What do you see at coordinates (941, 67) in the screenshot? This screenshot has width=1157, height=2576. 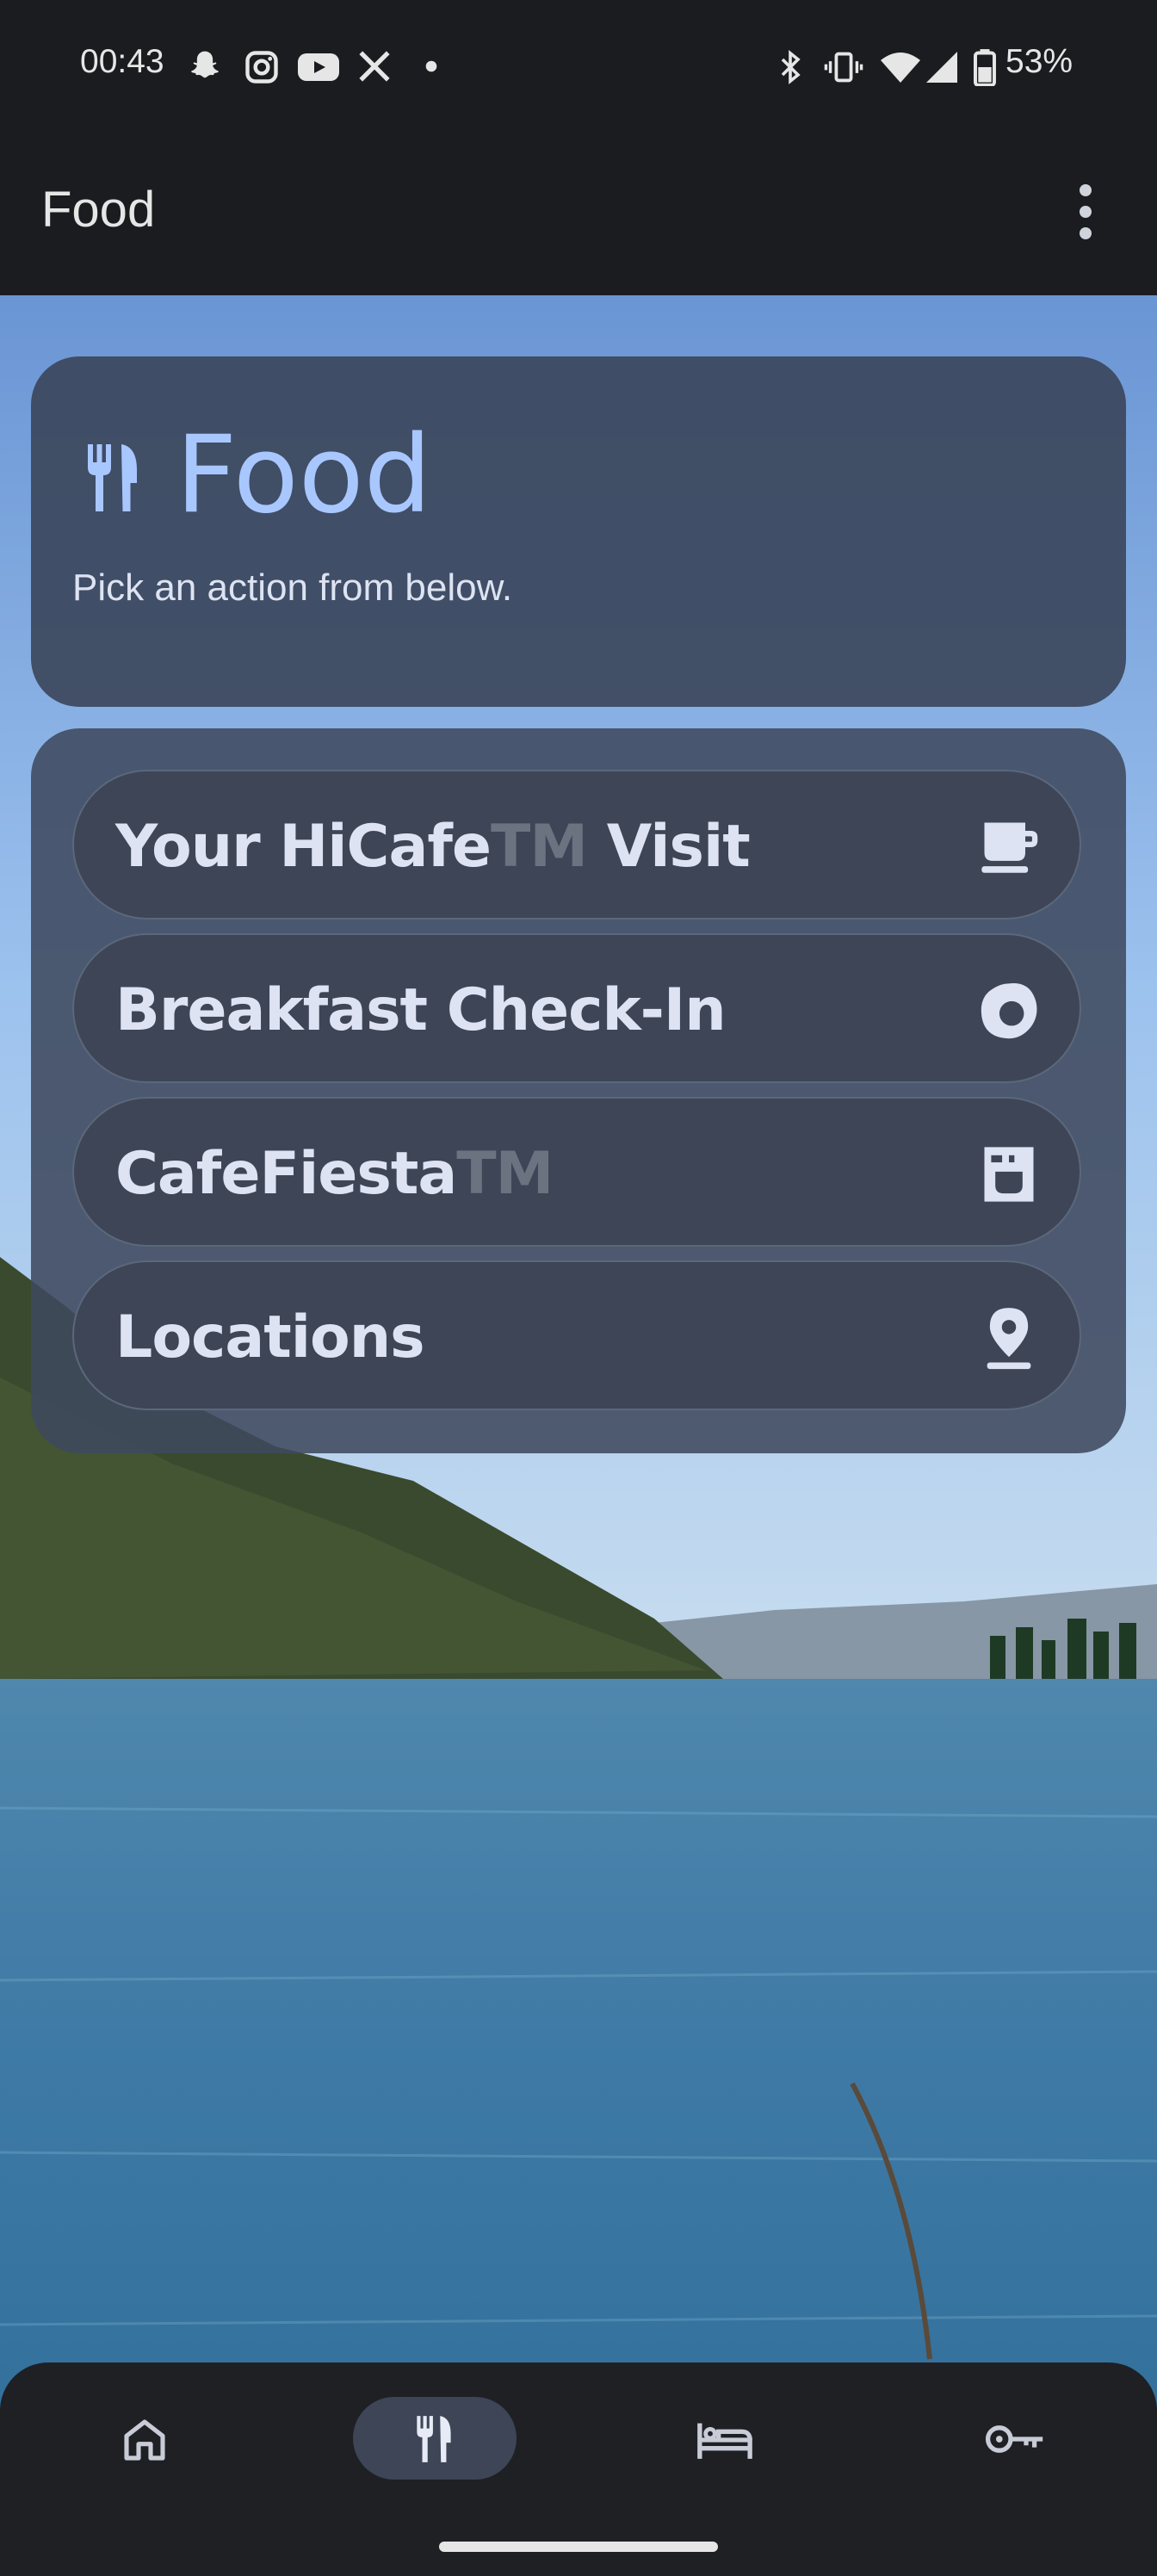 I see `signal-icon` at bounding box center [941, 67].